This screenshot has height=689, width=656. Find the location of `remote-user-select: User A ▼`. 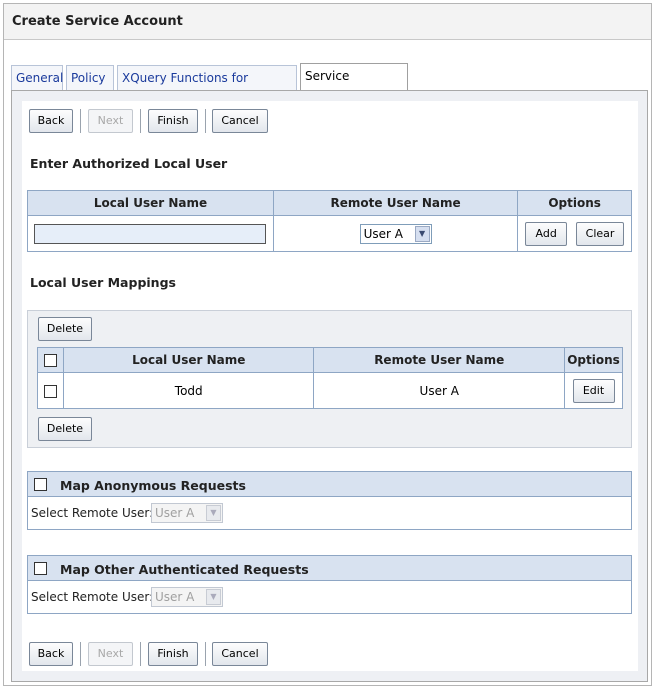

remote-user-select: User A ▼ is located at coordinates (395, 233).